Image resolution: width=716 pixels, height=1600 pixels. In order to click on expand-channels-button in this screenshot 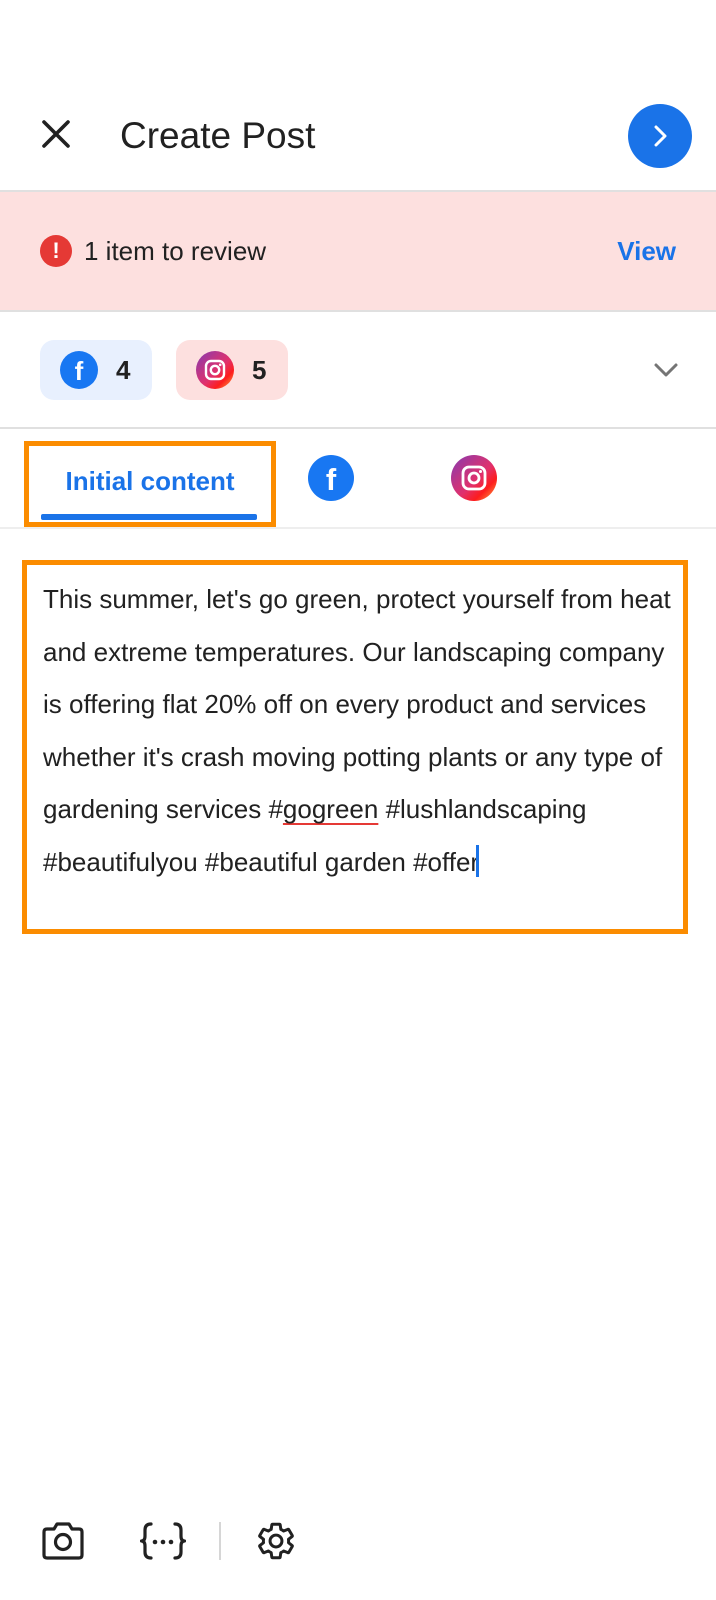, I will do `click(666, 370)`.